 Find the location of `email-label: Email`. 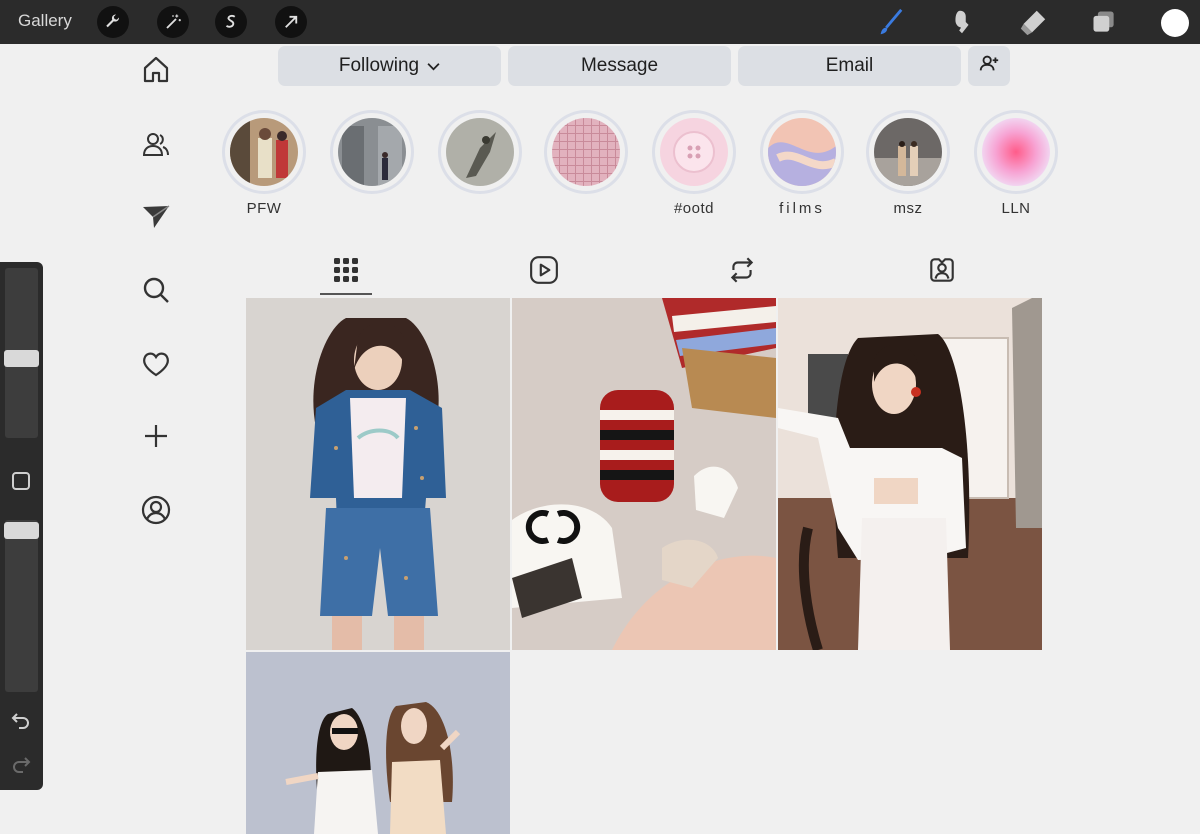

email-label: Email is located at coordinates (849, 65).